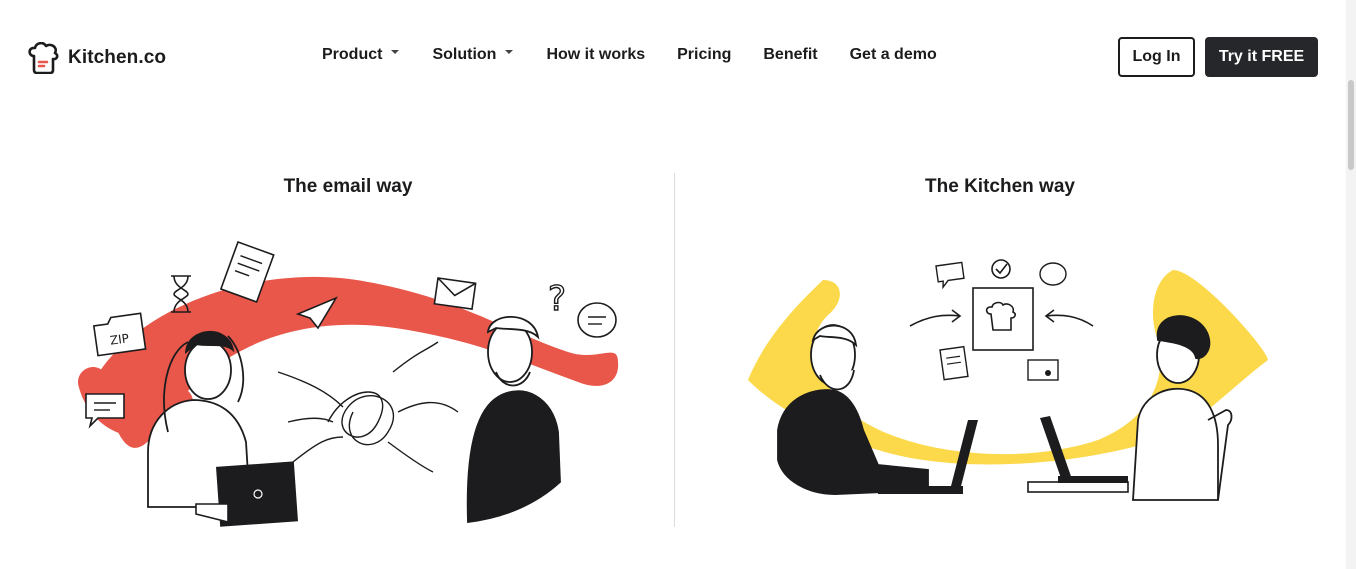  I want to click on nav-pricing-label: Pricing, so click(704, 54).